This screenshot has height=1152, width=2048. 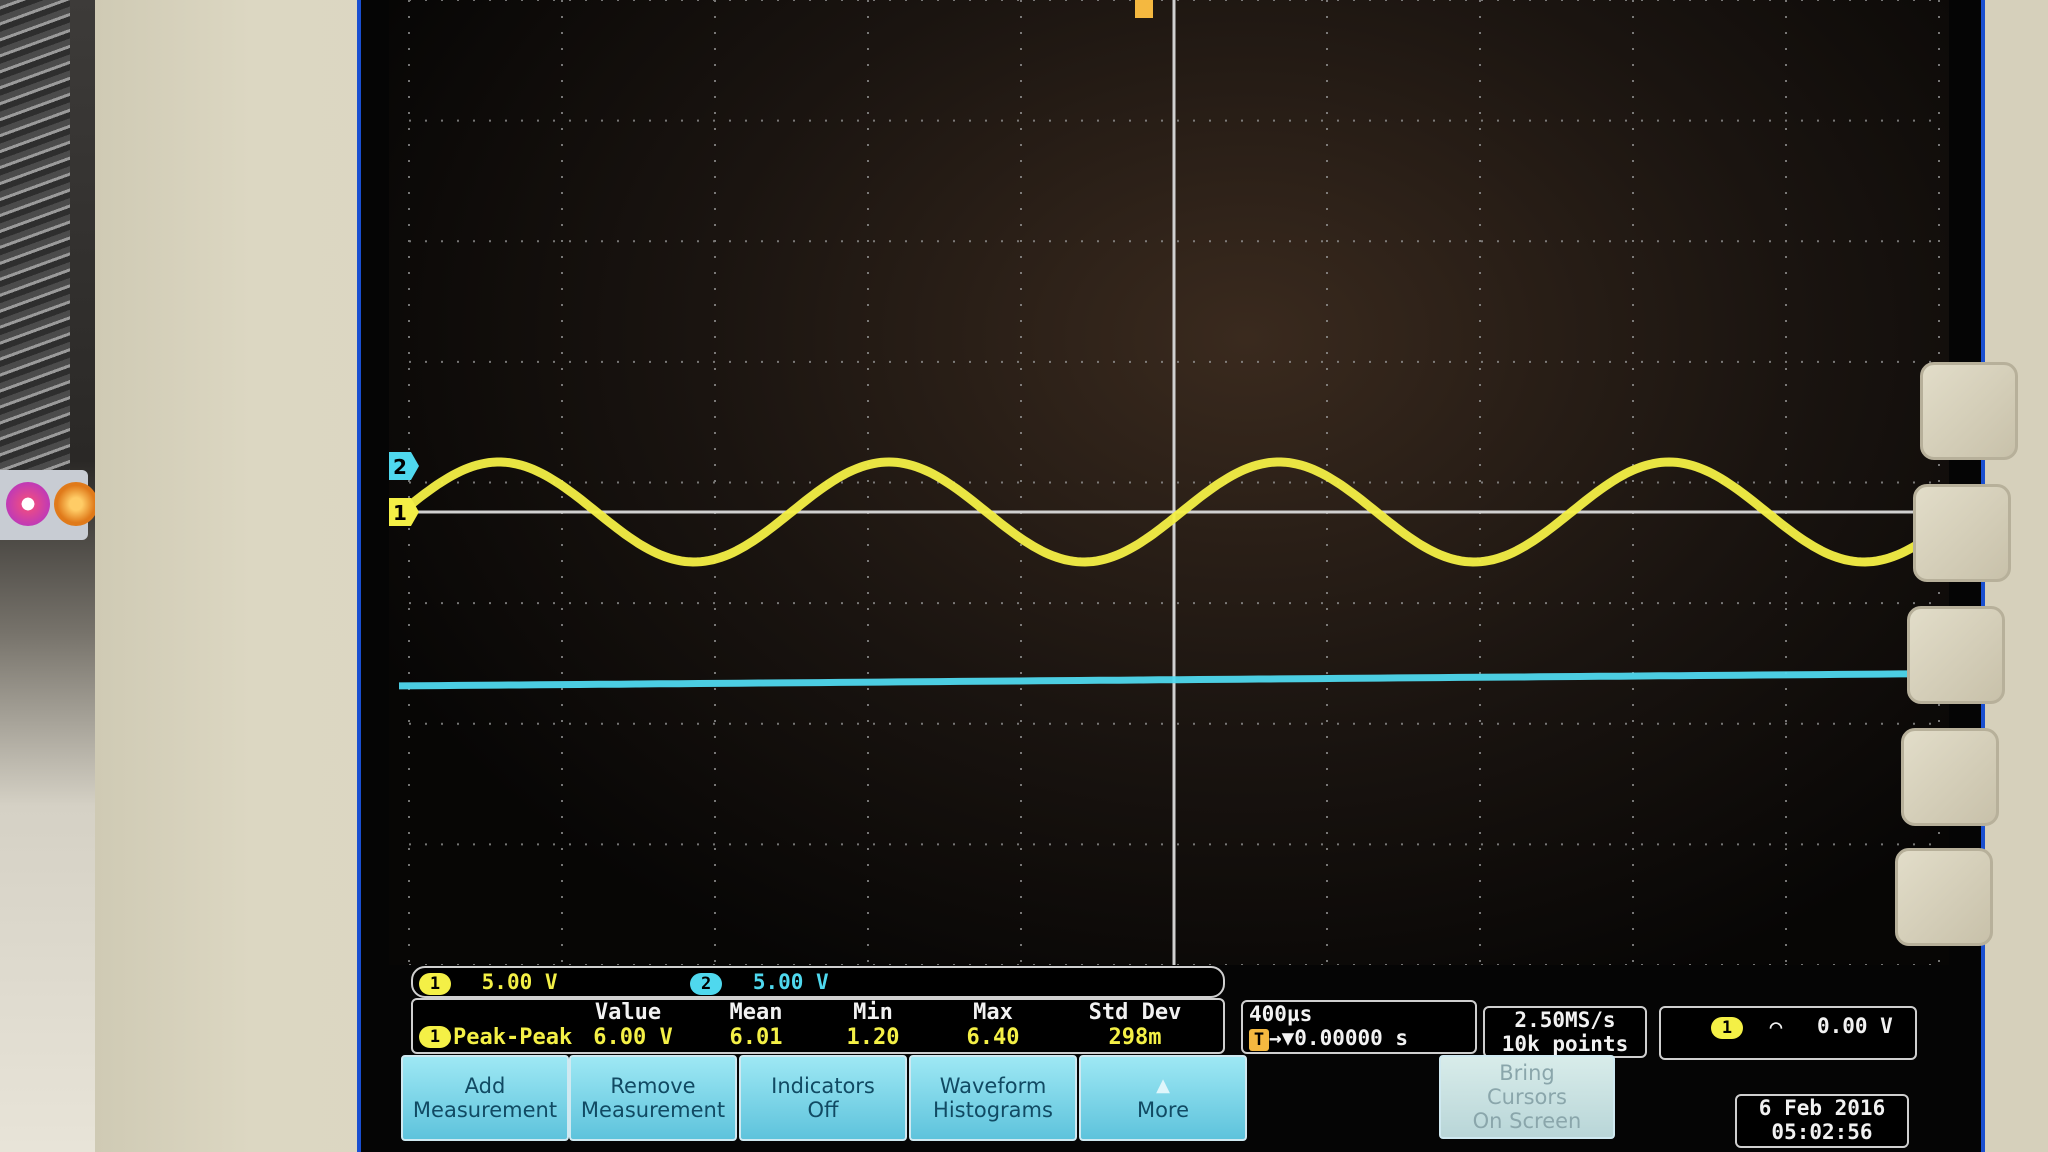 I want to click on music-app-icon, so click(x=28, y=504).